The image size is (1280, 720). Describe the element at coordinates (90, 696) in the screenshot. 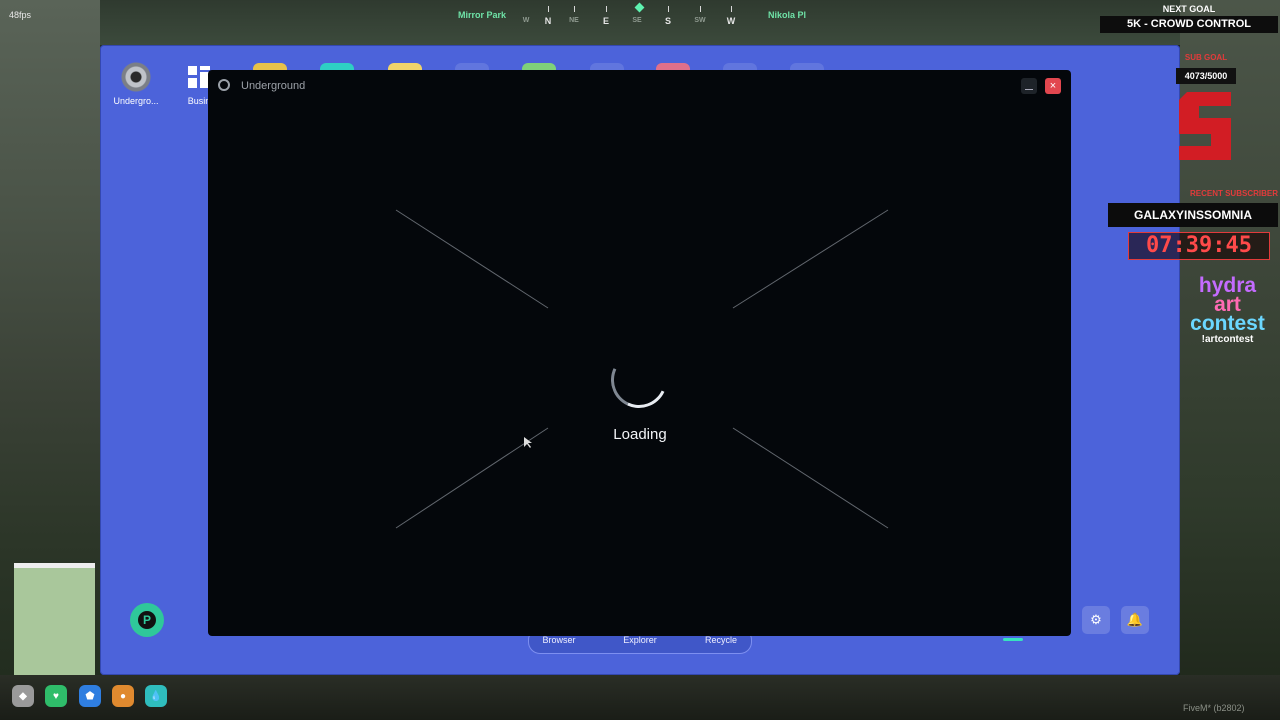

I see `shield-status-icon: ⬟` at that location.